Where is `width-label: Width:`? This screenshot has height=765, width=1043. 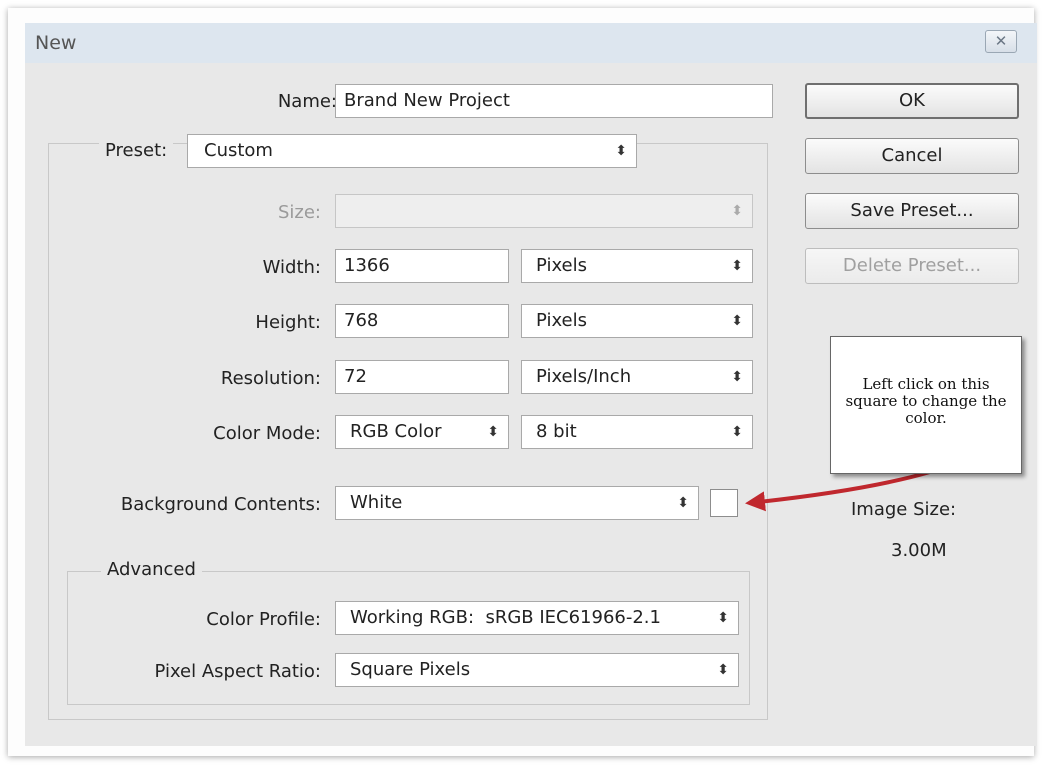
width-label: Width: is located at coordinates (291, 267).